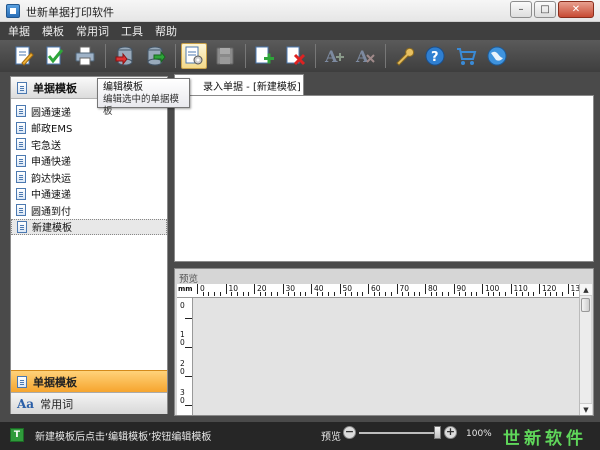  I want to click on menu-item-help: 帮助, so click(166, 31).